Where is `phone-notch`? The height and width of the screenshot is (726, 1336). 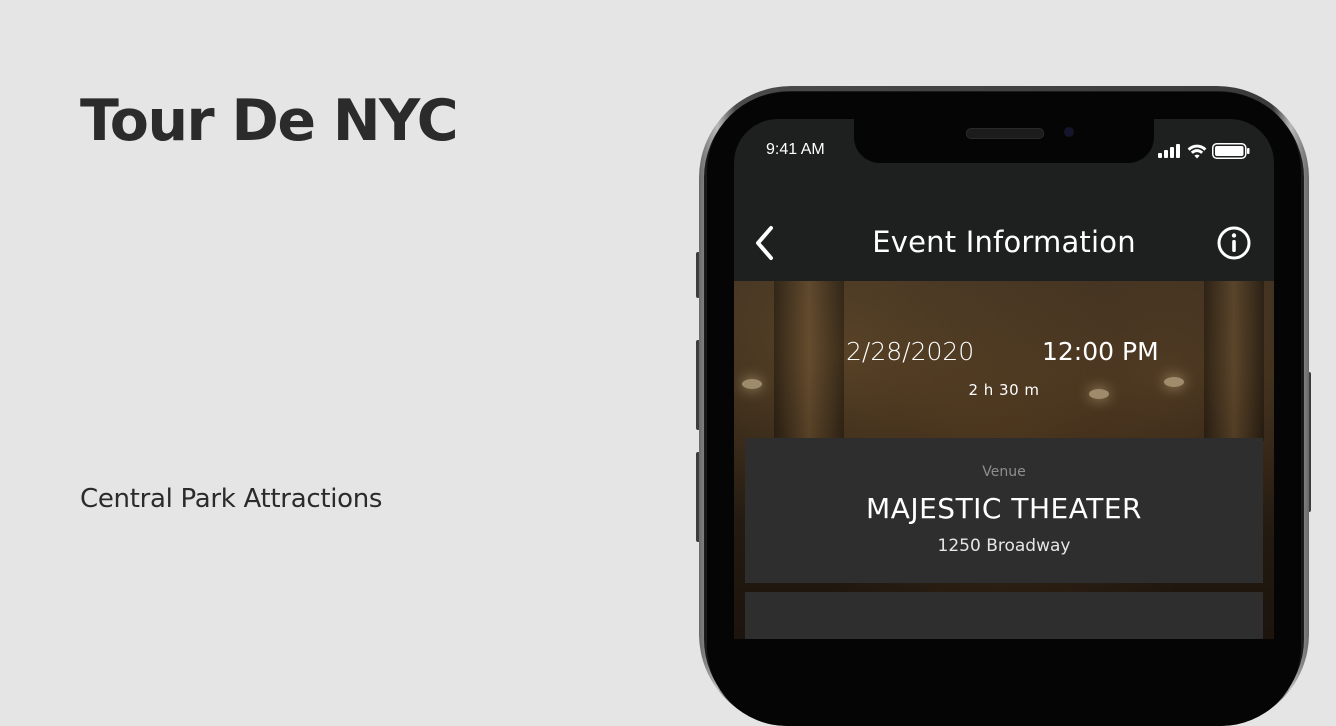 phone-notch is located at coordinates (1004, 141).